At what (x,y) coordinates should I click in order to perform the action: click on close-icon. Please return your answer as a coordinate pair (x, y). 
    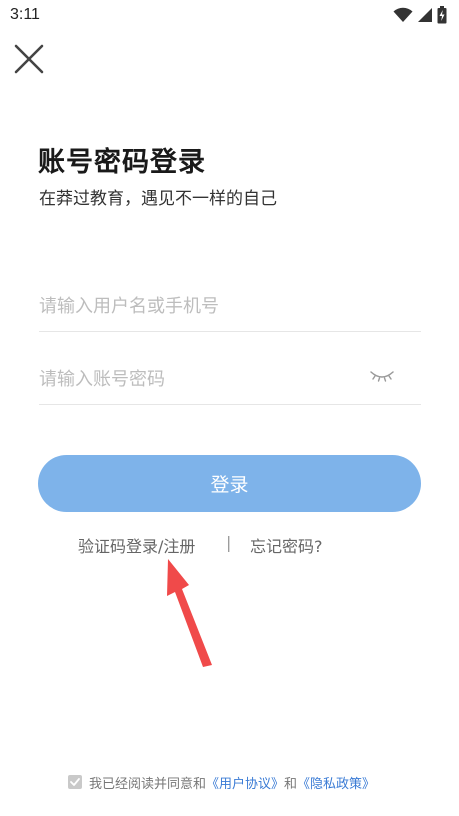
    Looking at the image, I should click on (29, 59).